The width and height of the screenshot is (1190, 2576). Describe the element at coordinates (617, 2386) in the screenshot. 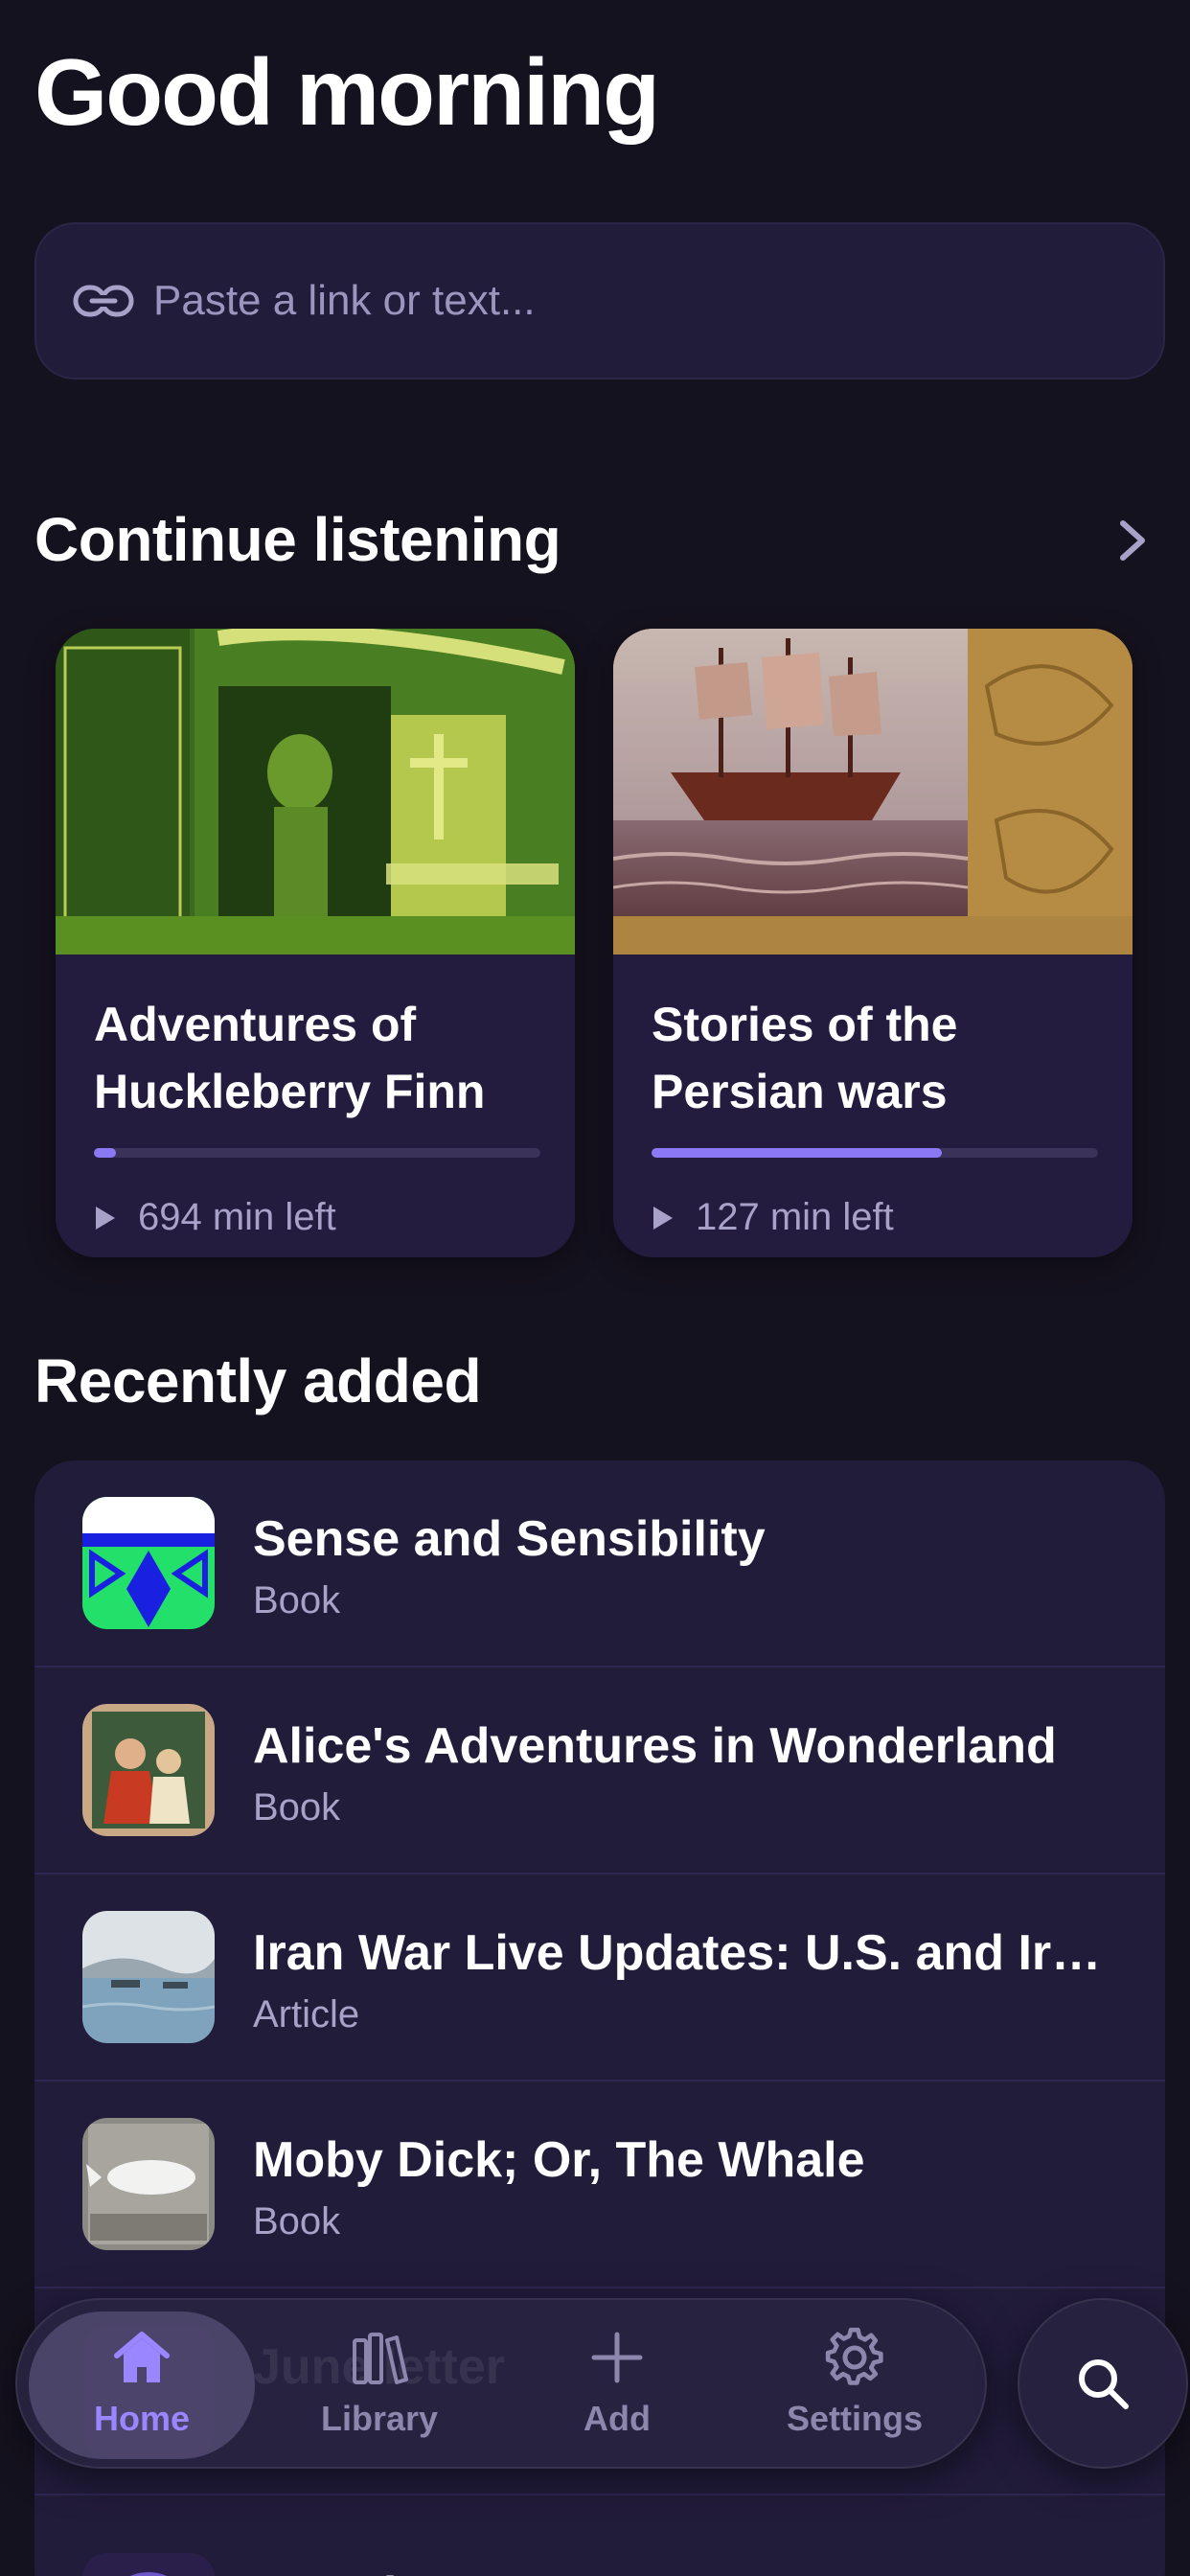

I see `tab-add: Add` at that location.